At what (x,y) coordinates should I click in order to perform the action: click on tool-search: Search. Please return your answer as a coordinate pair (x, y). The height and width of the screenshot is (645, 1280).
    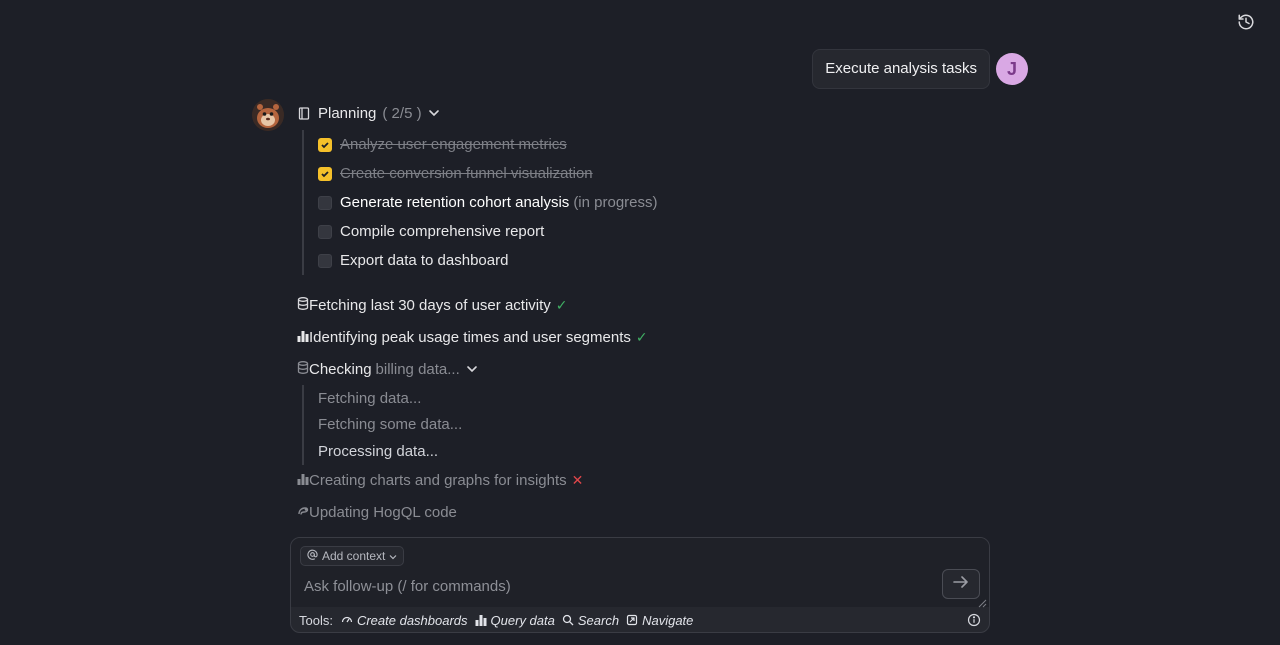
    Looking at the image, I should click on (590, 620).